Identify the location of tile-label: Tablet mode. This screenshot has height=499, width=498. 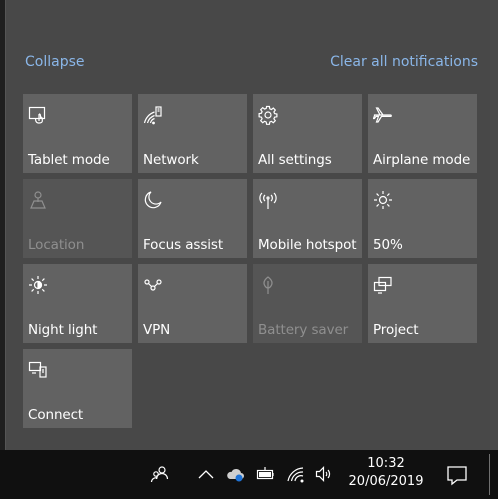
(69, 160).